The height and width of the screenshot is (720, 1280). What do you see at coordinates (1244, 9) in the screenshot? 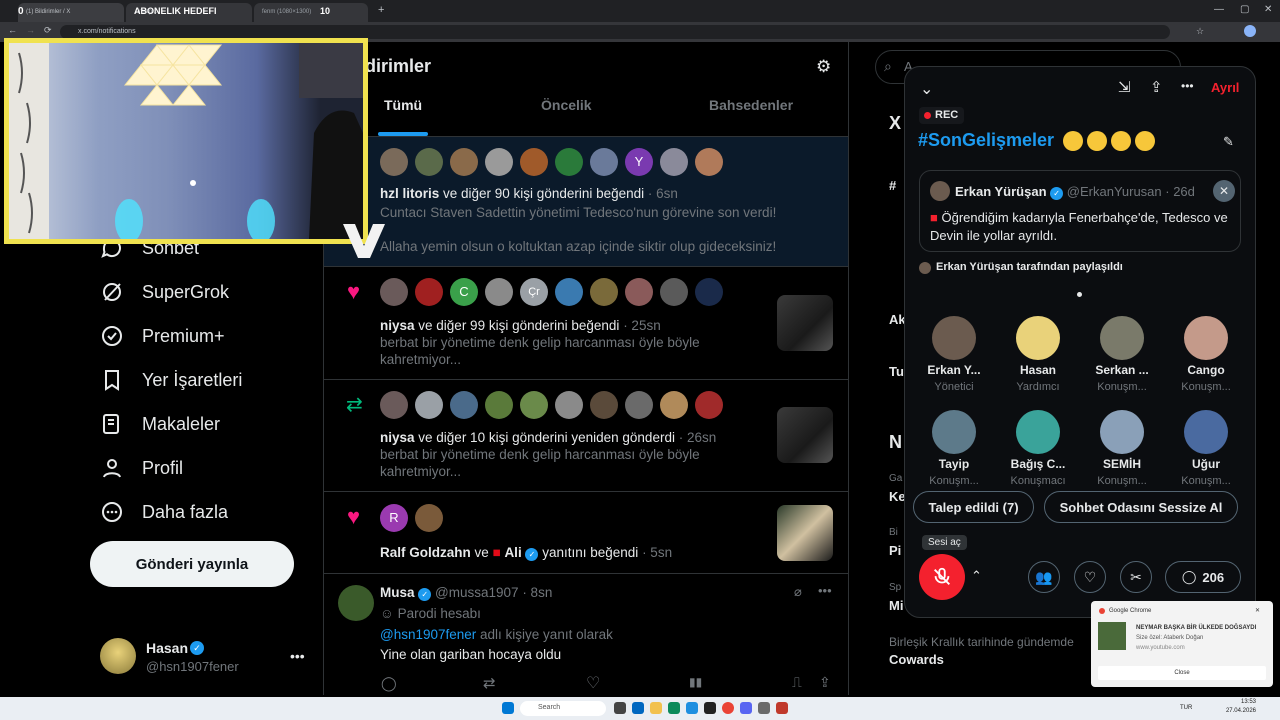
I see `maximize-icon: ▢` at bounding box center [1244, 9].